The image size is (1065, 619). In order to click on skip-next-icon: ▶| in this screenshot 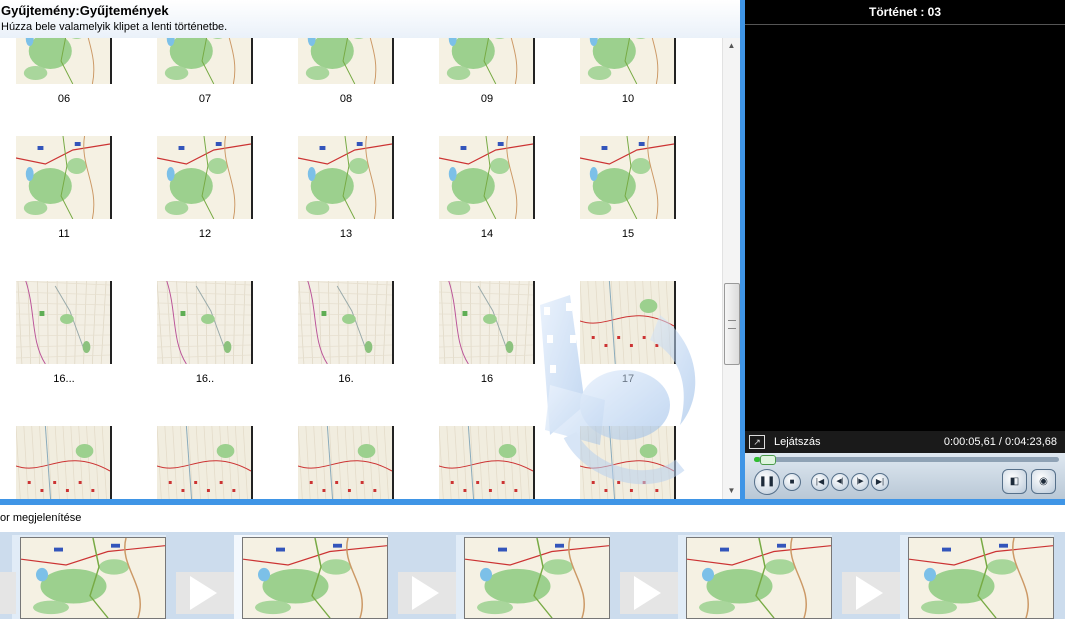, I will do `click(880, 481)`.